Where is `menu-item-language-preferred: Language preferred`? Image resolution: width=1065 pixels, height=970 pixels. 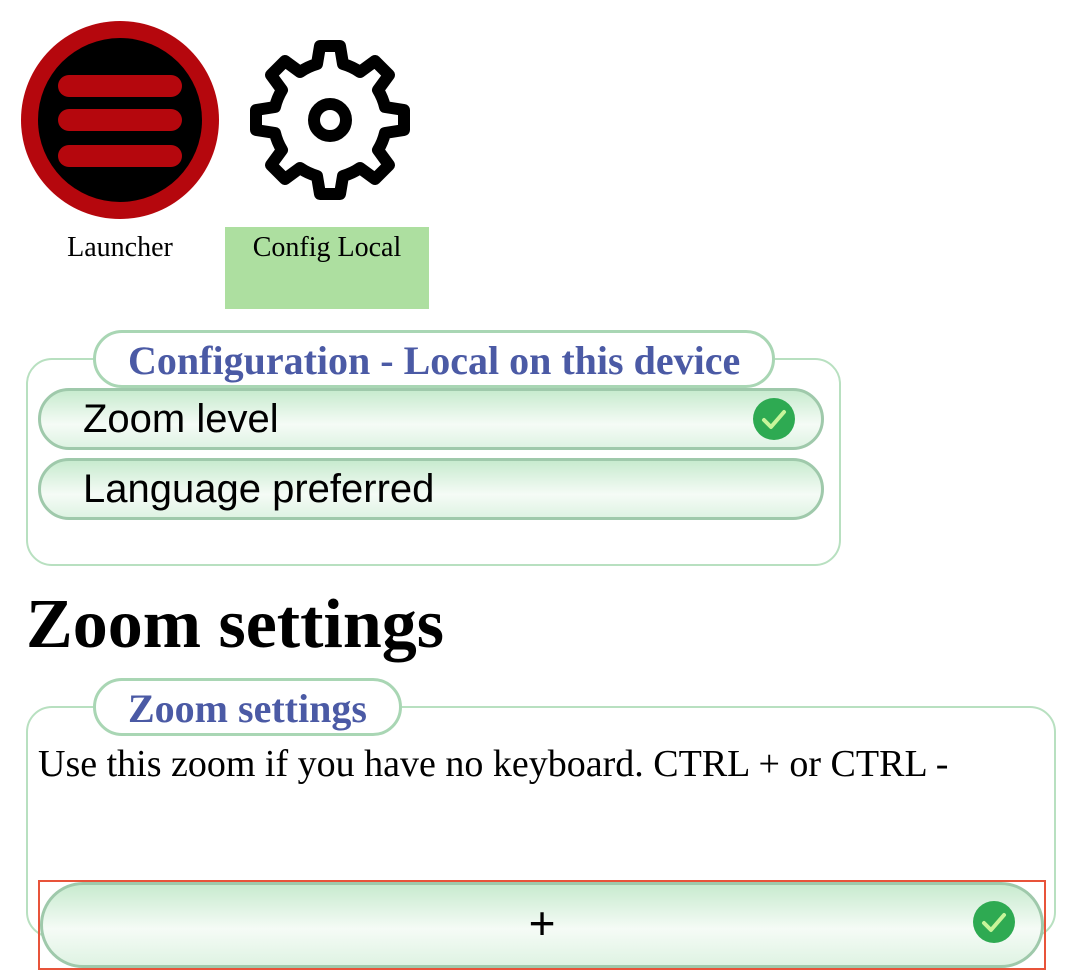 menu-item-language-preferred: Language preferred is located at coordinates (431, 489).